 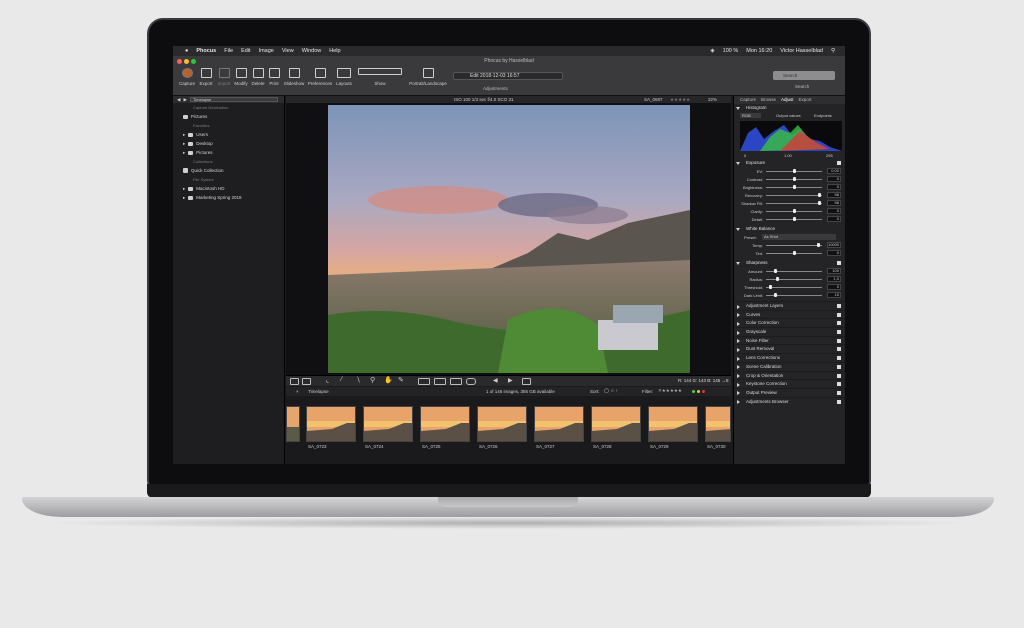 I want to click on print-button: Print, so click(x=274, y=77).